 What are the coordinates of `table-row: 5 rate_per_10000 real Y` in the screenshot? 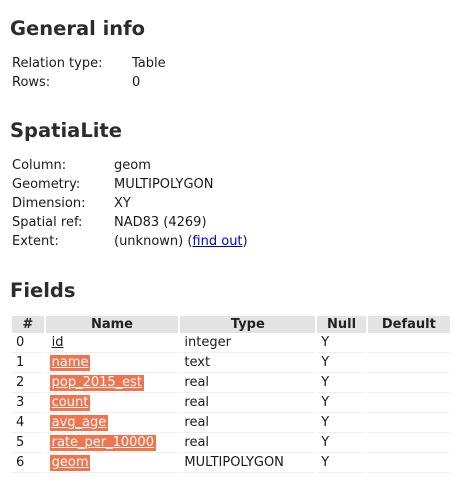 It's located at (231, 443).